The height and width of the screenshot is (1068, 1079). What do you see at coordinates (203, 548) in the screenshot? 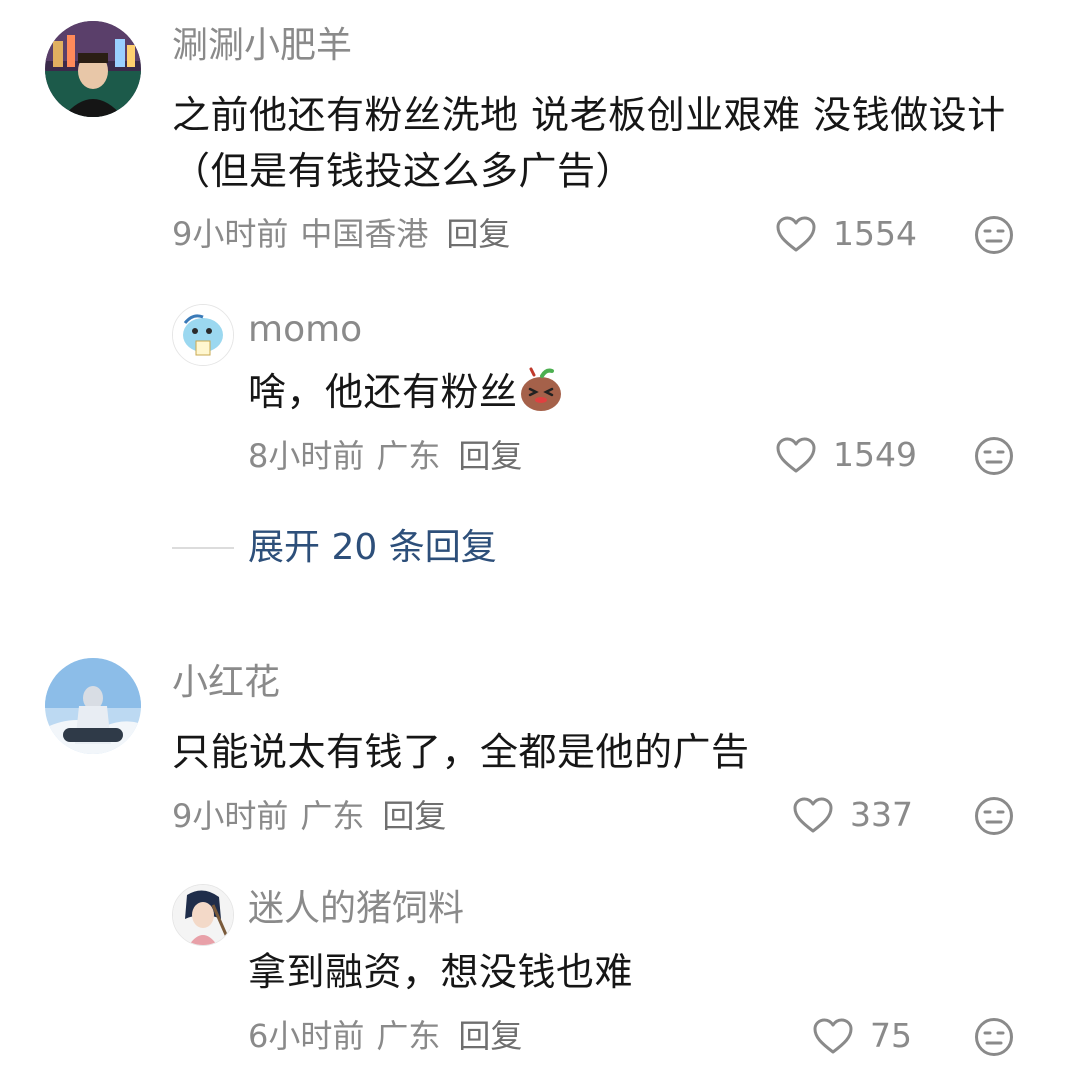
I see `divider` at bounding box center [203, 548].